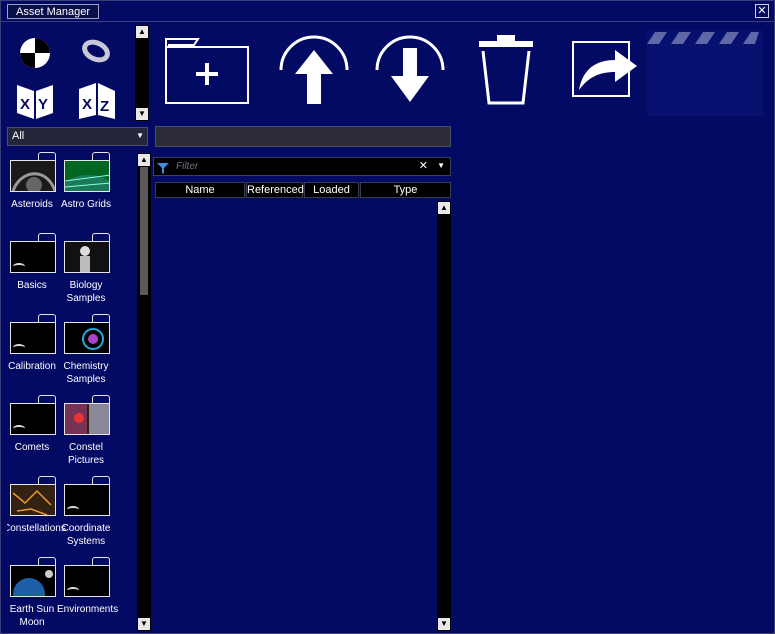  What do you see at coordinates (18, 136) in the screenshot?
I see `category-dropdown-value: All` at bounding box center [18, 136].